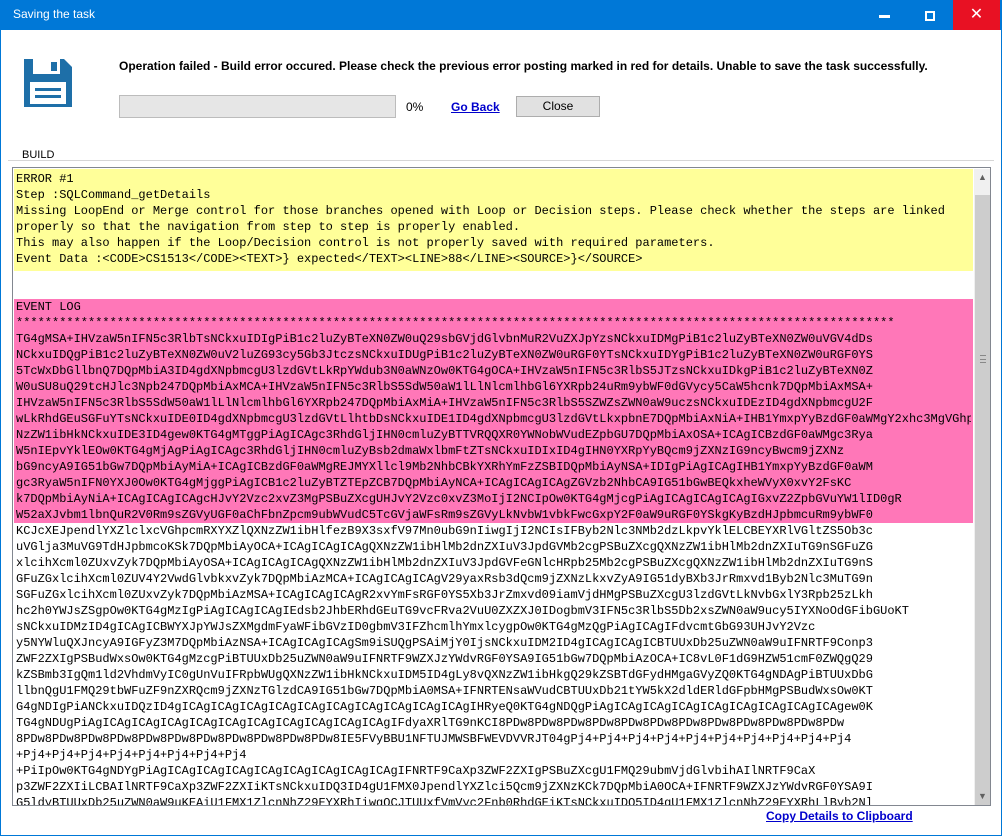  What do you see at coordinates (415, 107) in the screenshot?
I see `progress-percent: 0%` at bounding box center [415, 107].